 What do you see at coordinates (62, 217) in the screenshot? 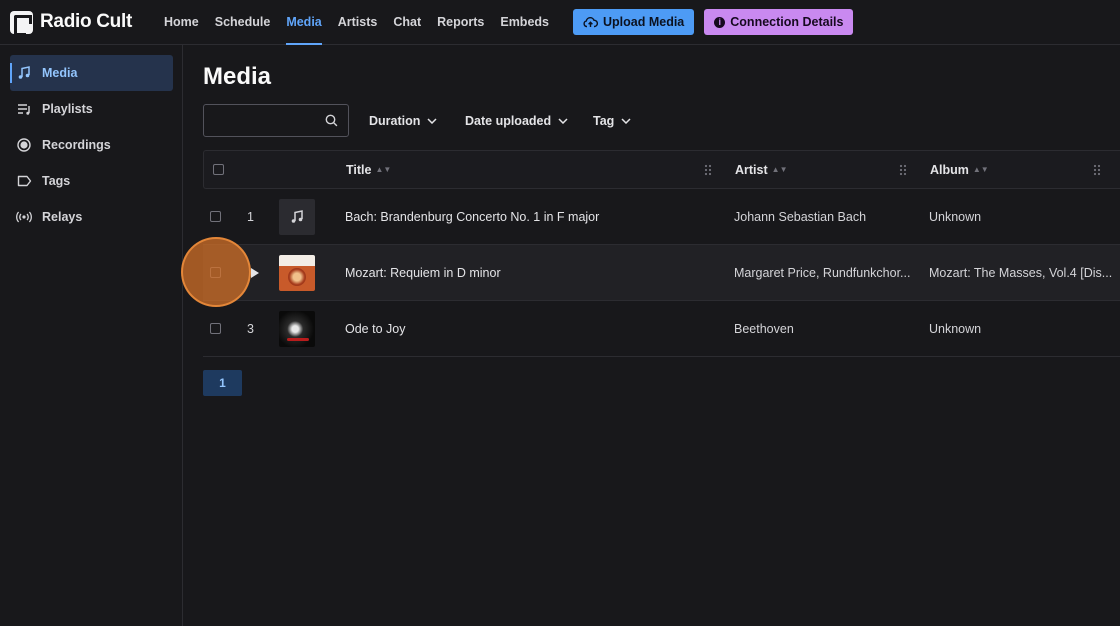
I see `sidebar-item-label: Relays` at bounding box center [62, 217].